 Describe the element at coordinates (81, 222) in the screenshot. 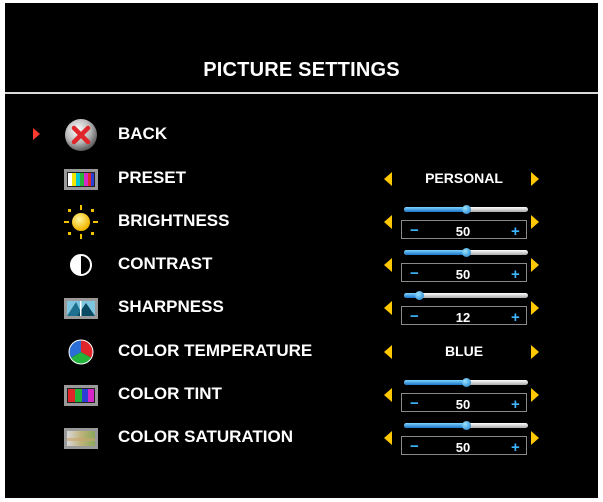

I see `sun-icon` at that location.